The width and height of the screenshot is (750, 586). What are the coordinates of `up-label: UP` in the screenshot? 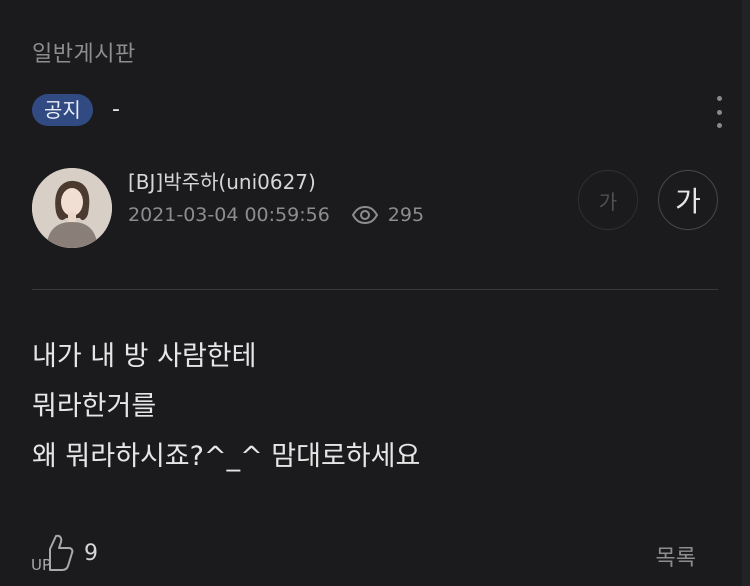 It's located at (41, 565).